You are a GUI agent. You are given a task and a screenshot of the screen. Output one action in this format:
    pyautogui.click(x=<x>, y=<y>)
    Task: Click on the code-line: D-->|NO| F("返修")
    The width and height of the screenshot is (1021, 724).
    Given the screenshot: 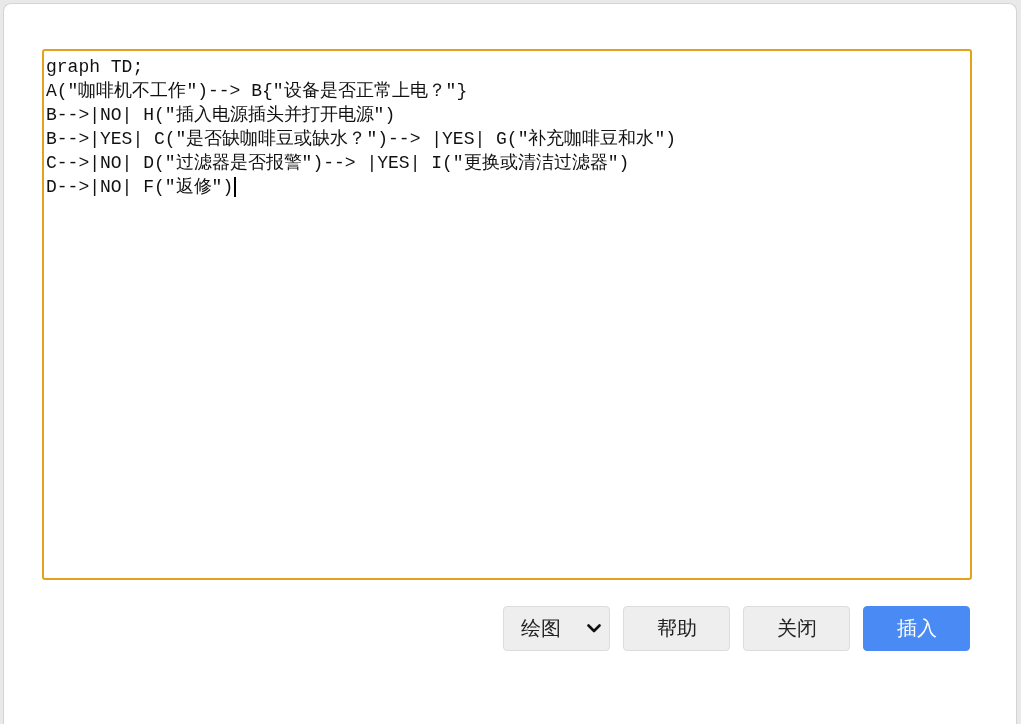 What is the action you would take?
    pyautogui.click(x=140, y=187)
    